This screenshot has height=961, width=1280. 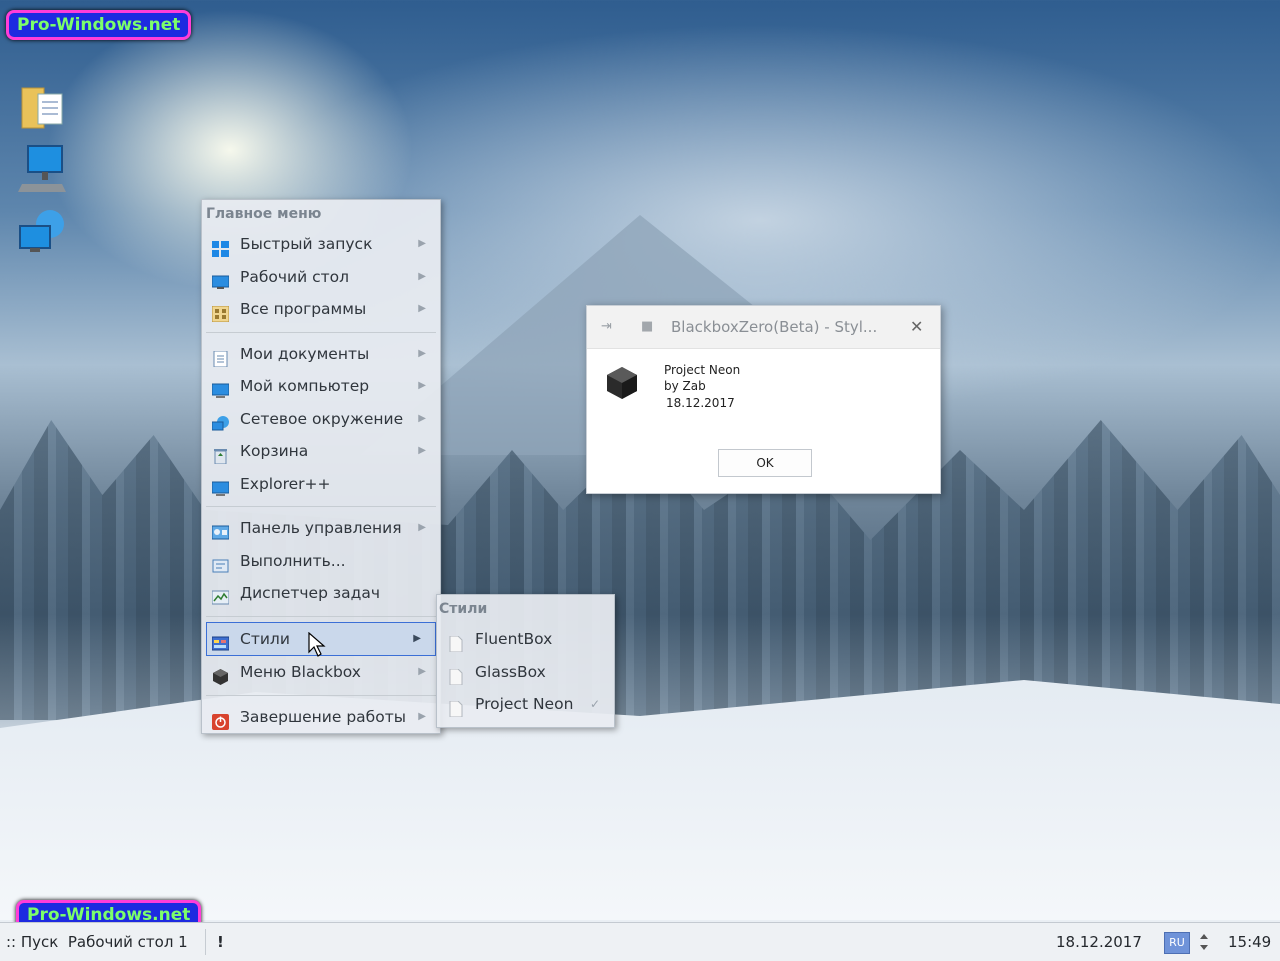 What do you see at coordinates (220, 486) in the screenshot?
I see `explorer-icon` at bounding box center [220, 486].